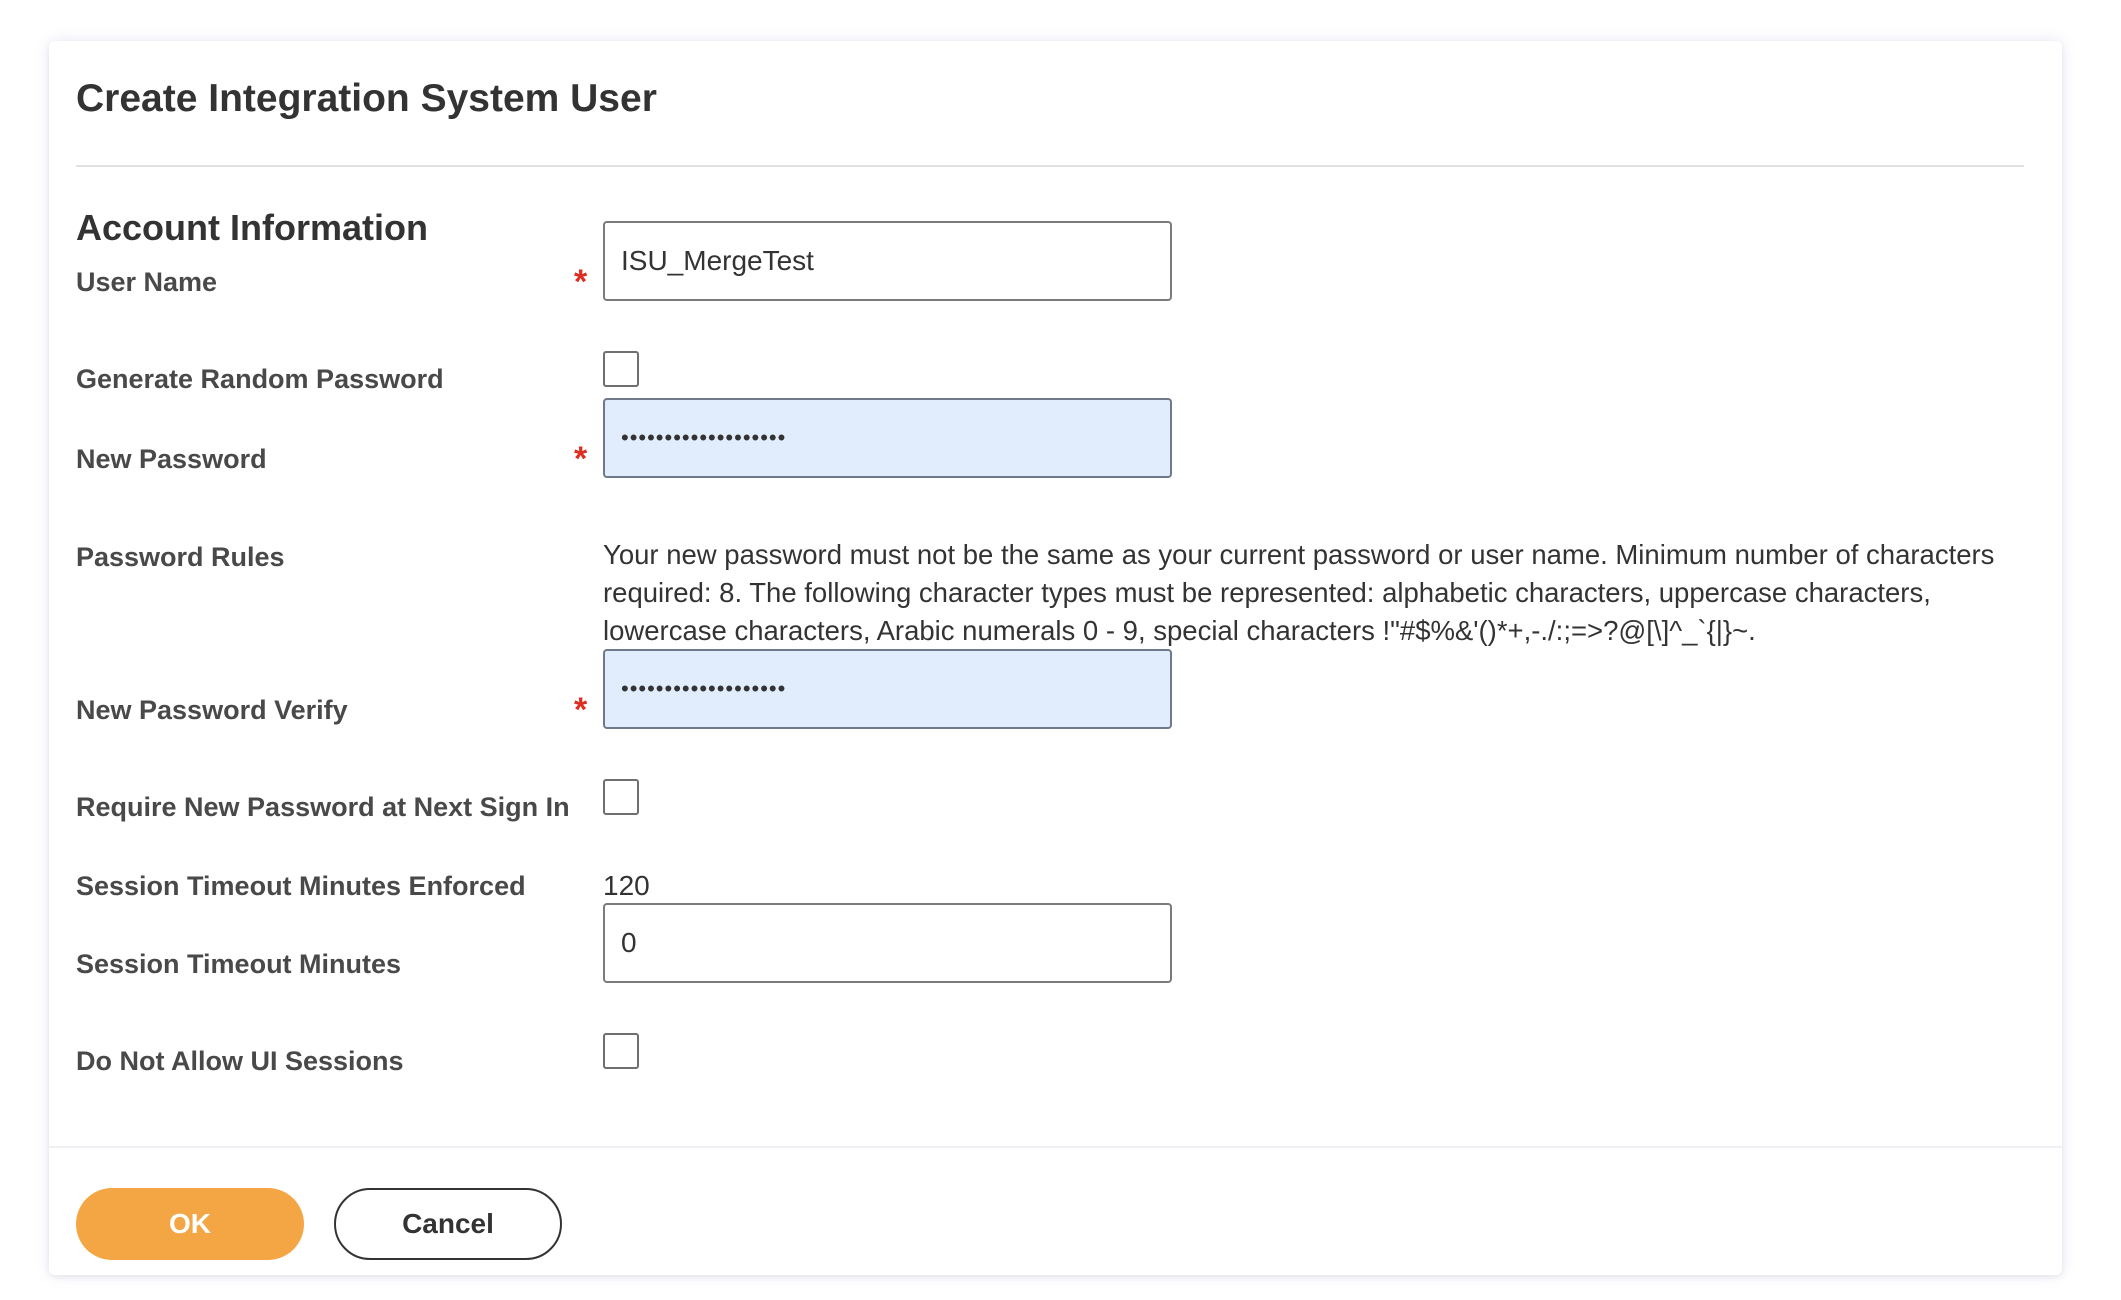 This screenshot has width=2121, height=1300. I want to click on session-timeout-enforced-value: 120, so click(626, 885).